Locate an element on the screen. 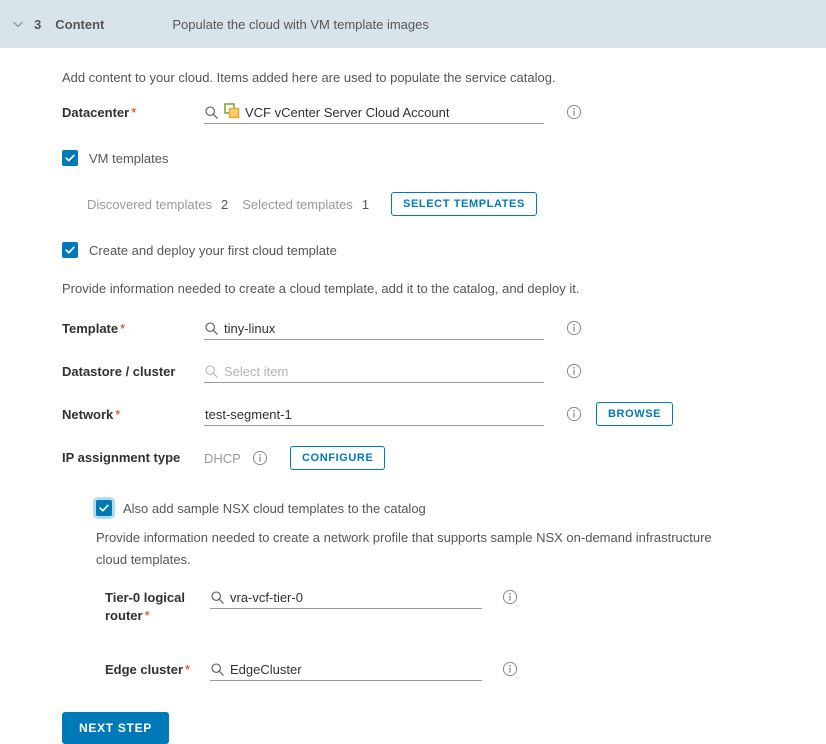 Image resolution: width=826 pixels, height=744 pixels. configure-button: CONFIGURE is located at coordinates (338, 458).